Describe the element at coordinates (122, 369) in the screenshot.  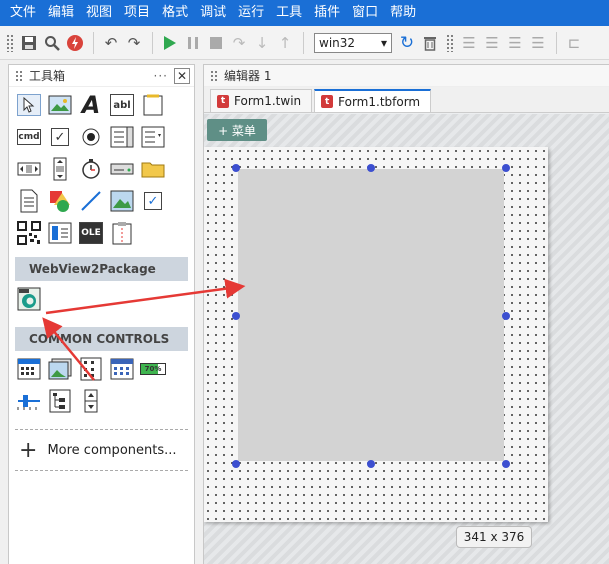
I see `monthview-tool` at that location.